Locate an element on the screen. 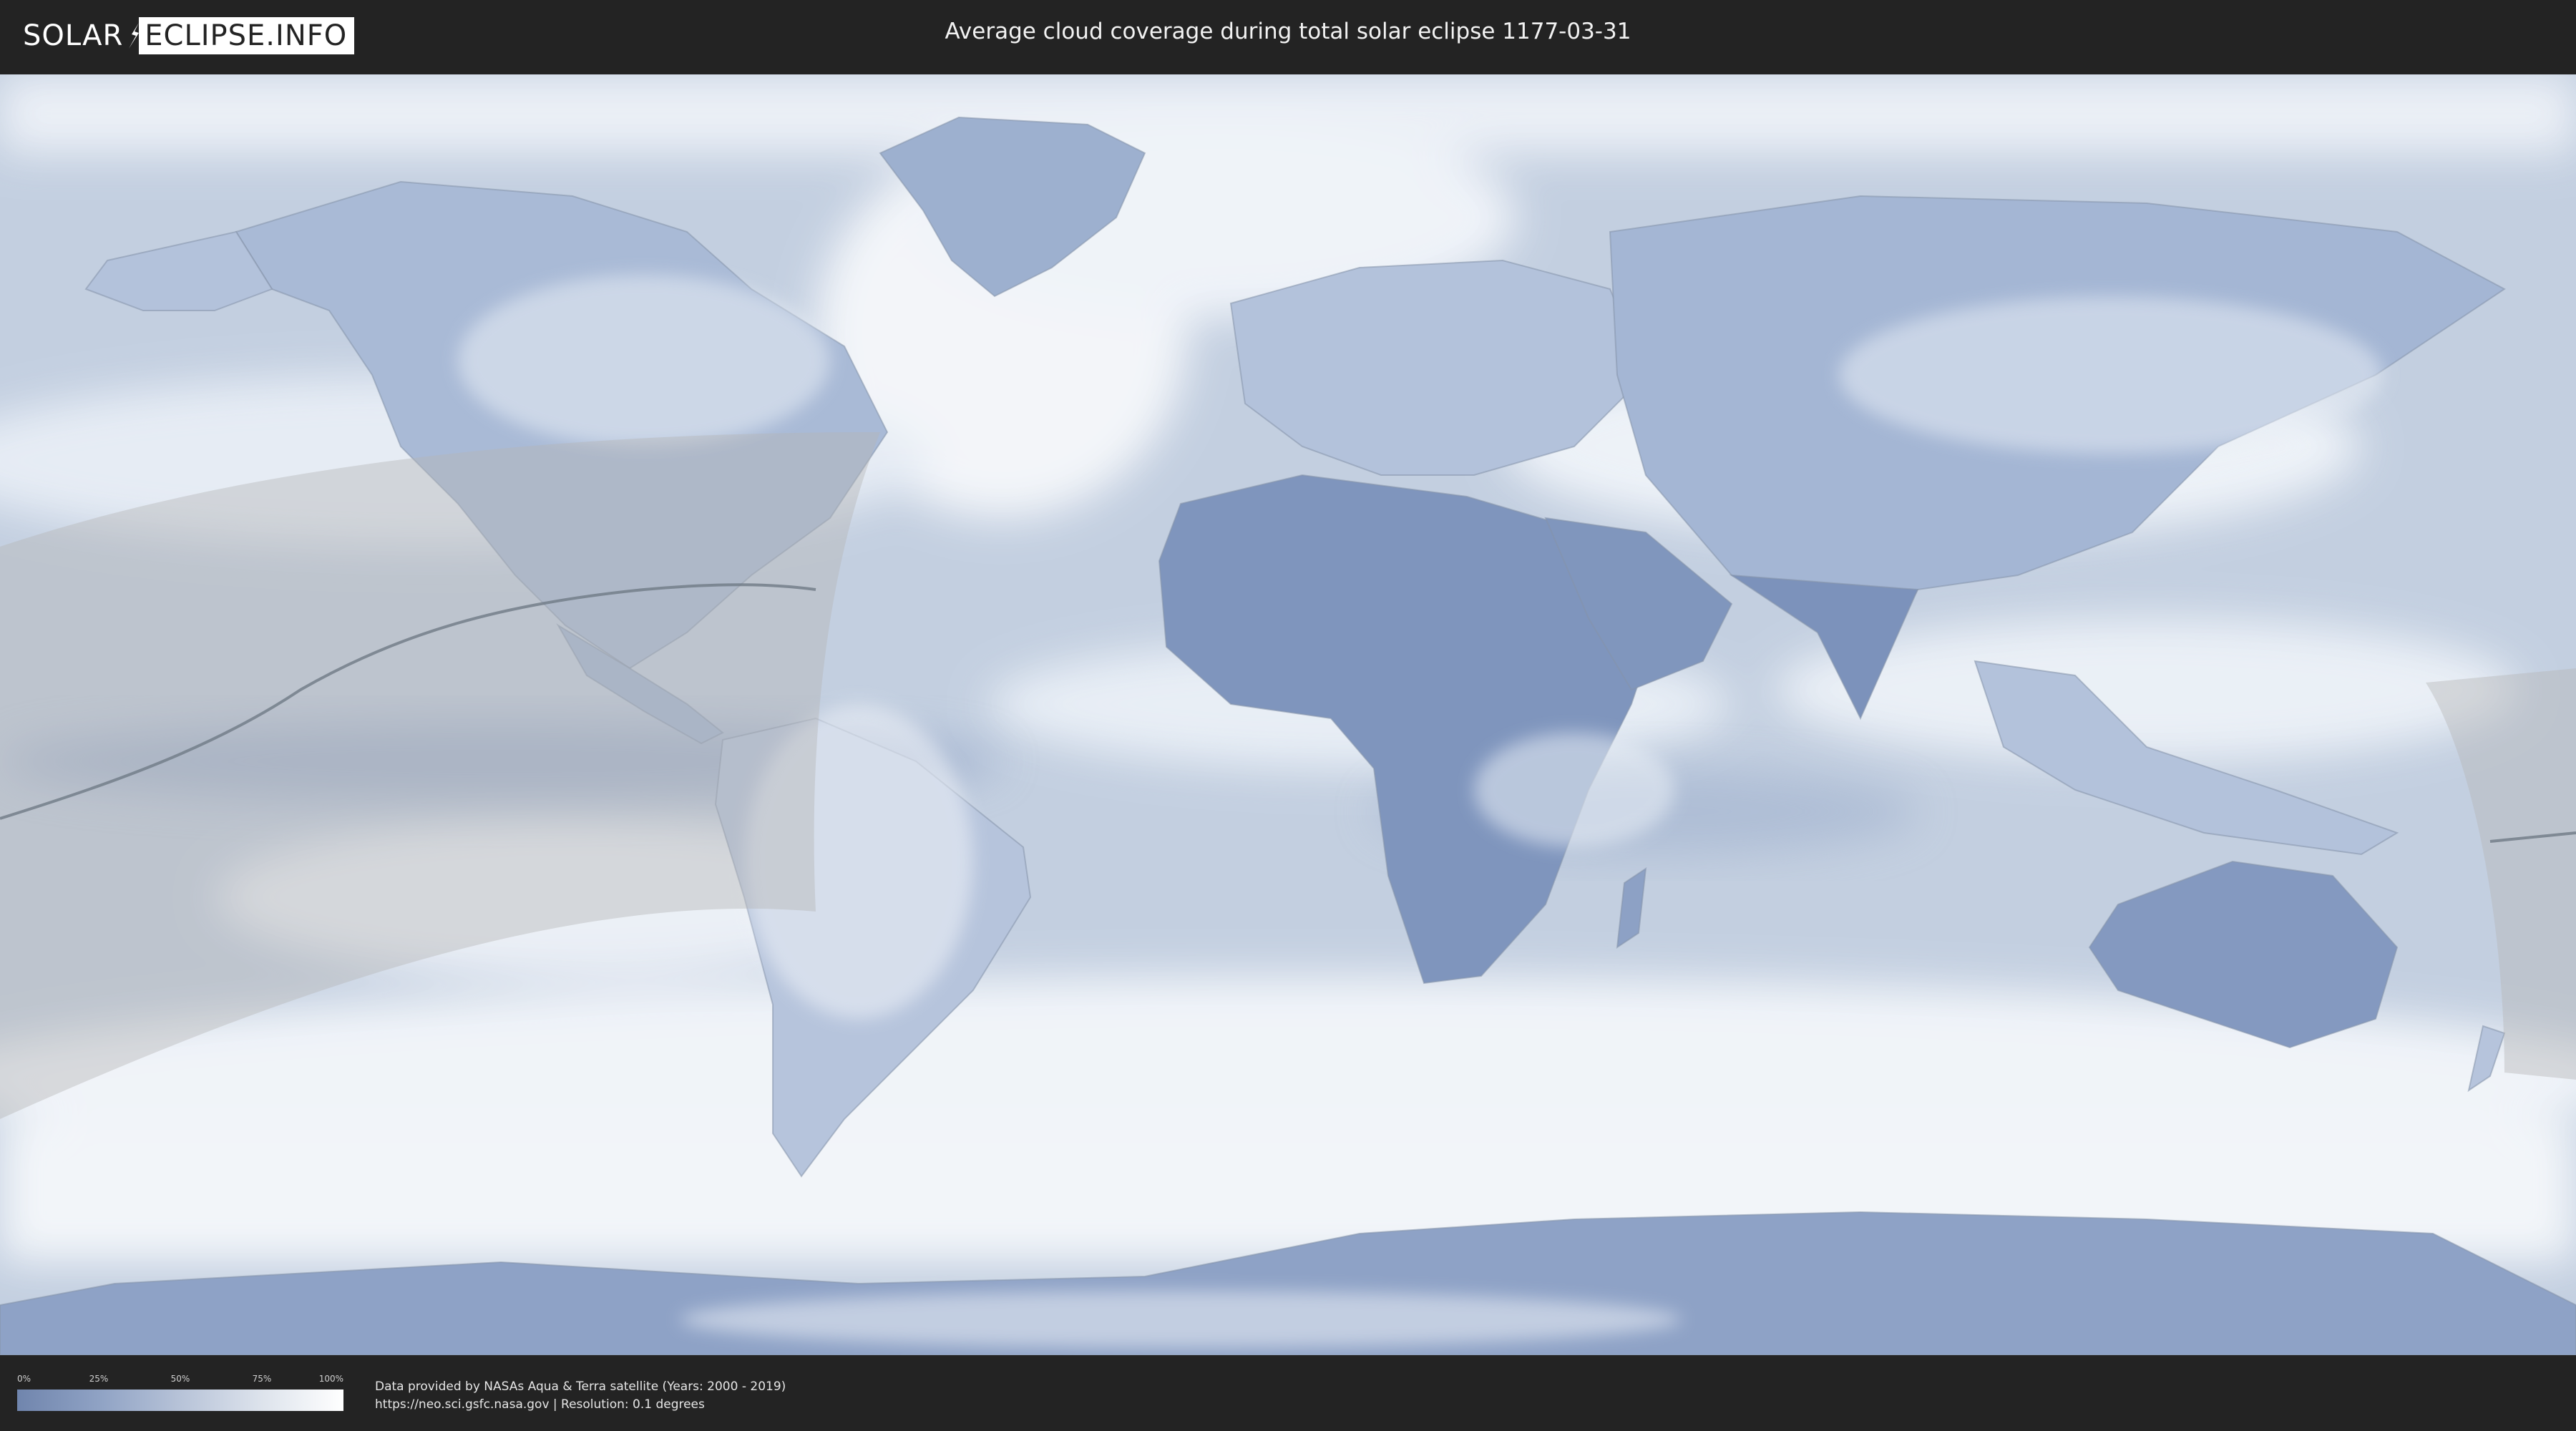 The image size is (2576, 1431). legend-tick-100: 100% is located at coordinates (330, 1379).